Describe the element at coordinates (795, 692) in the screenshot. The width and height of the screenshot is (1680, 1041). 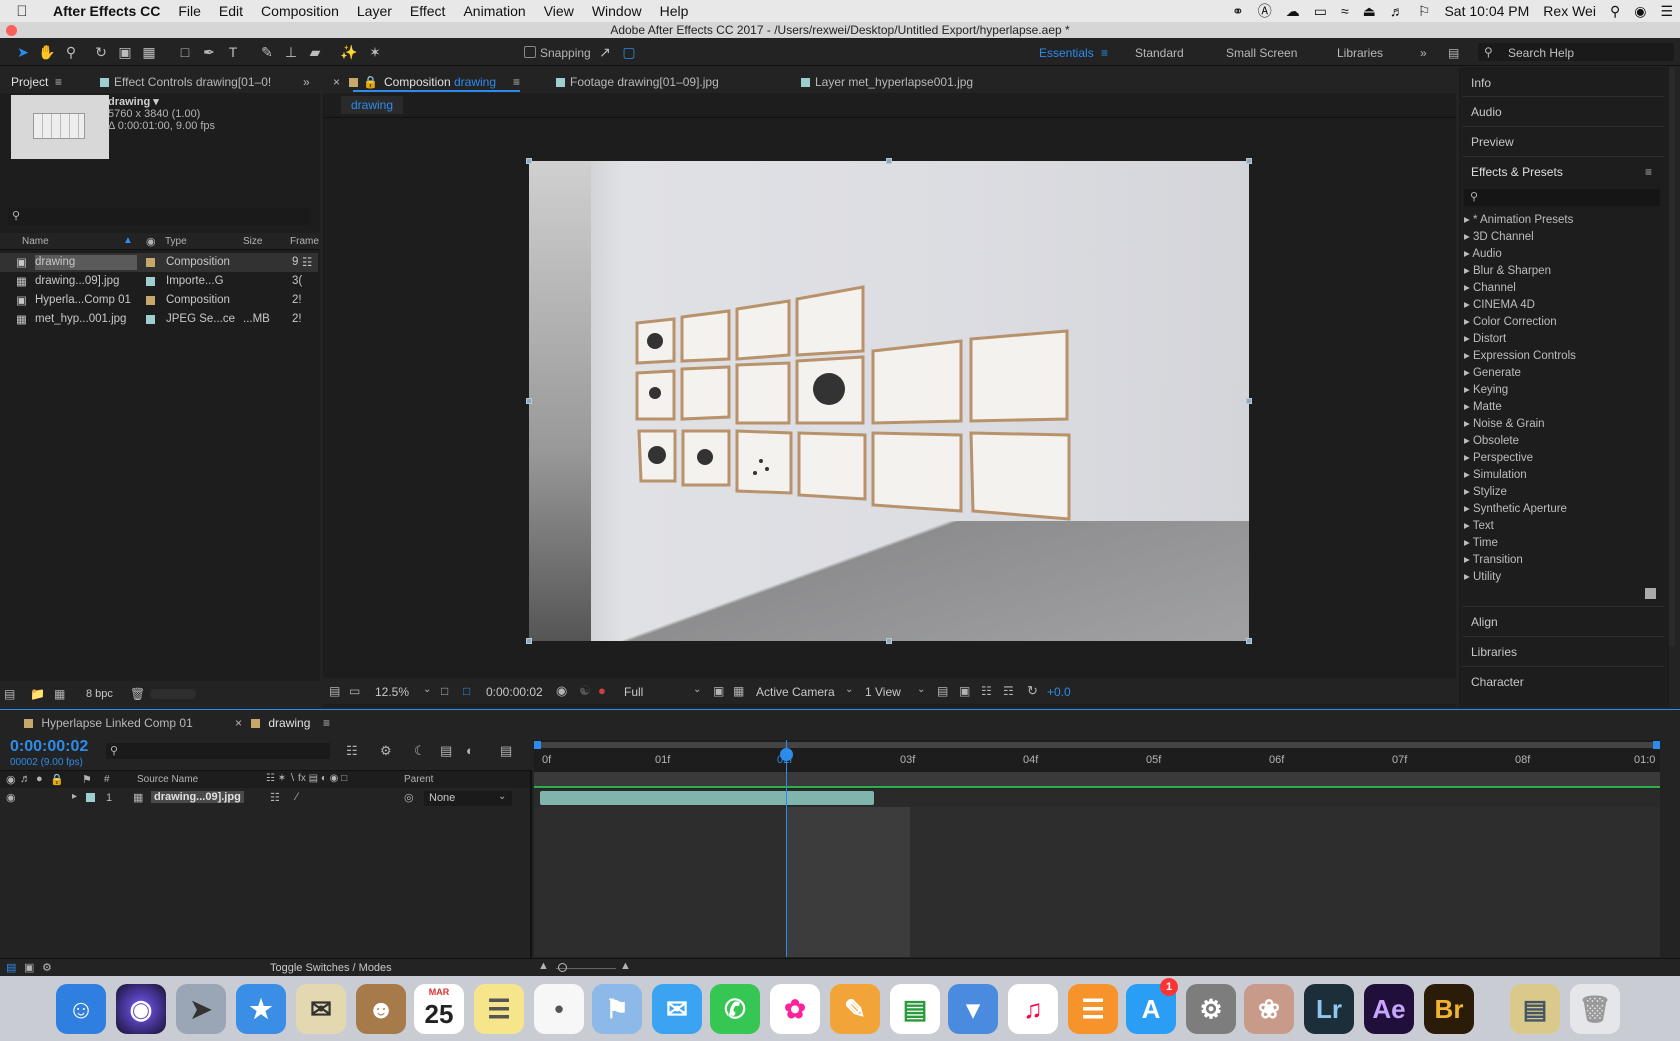
I see `camera-dropdown: Active Camera` at that location.